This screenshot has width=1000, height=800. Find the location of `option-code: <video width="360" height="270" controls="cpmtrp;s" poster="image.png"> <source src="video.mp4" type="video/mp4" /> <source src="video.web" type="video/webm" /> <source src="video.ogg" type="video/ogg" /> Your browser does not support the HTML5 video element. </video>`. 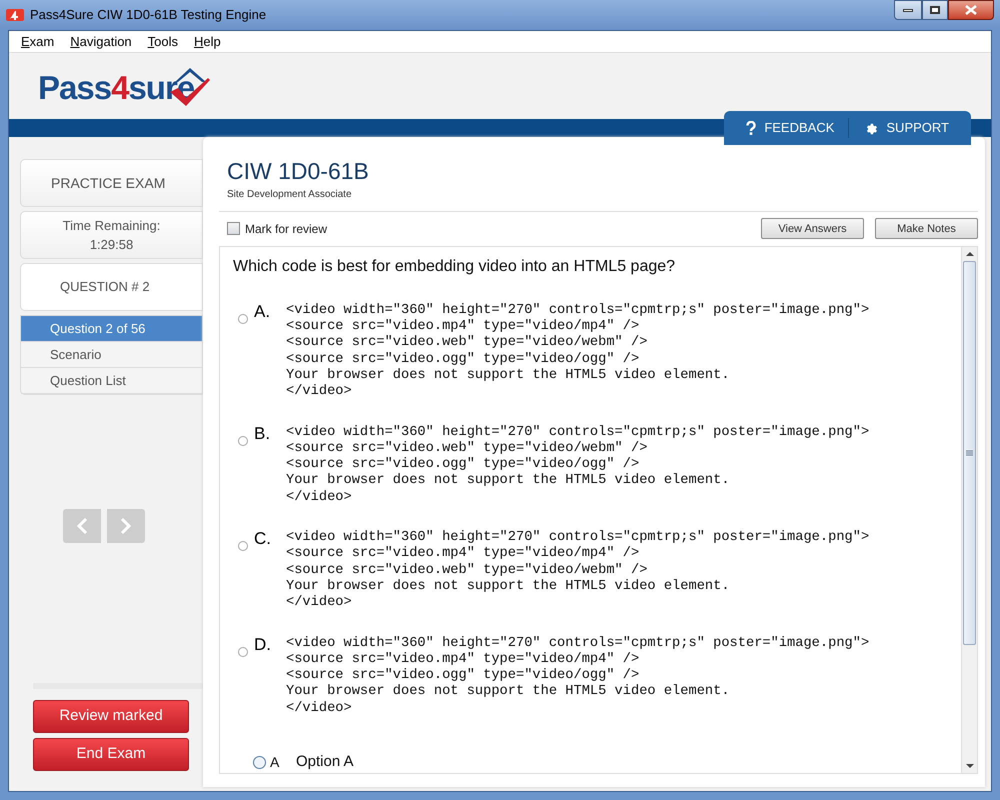

option-code: <video width="360" height="270" controls="cpmtrp;s" poster="image.png"> <source src="video.mp4" type="video/mp4" /> <source src="video.web" type="video/webm" /> <source src="video.ogg" type="video/ogg" /> Your browser does not support the HTML5 video element. </video> is located at coordinates (578, 351).